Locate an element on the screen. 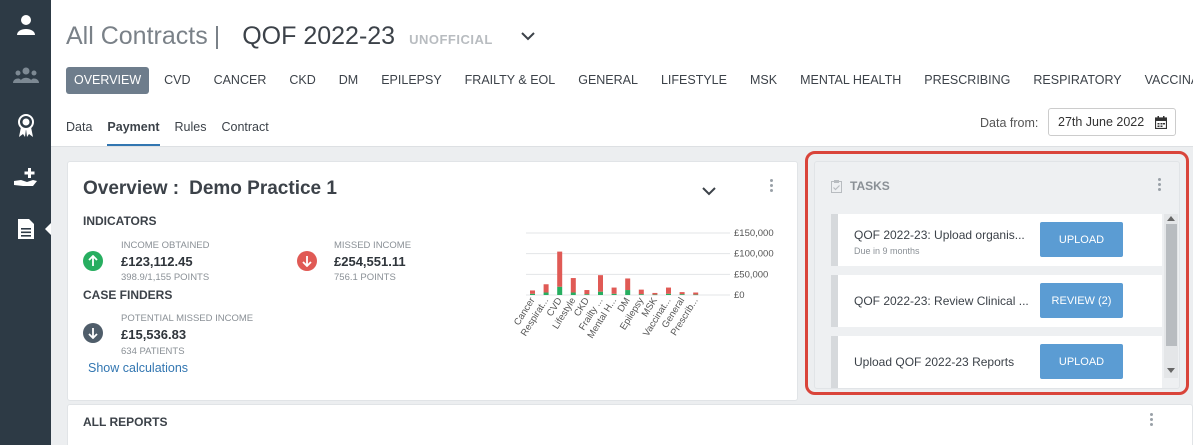  tasks-scrollbar is located at coordinates (1171, 296).